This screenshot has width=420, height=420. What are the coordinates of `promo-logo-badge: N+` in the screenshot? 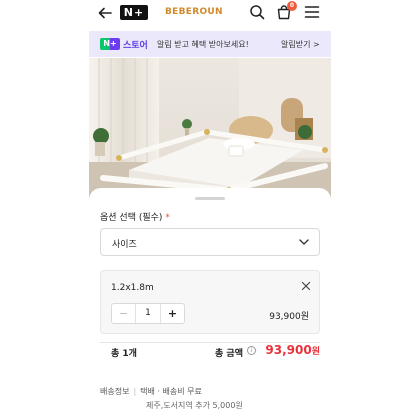 It's located at (110, 44).